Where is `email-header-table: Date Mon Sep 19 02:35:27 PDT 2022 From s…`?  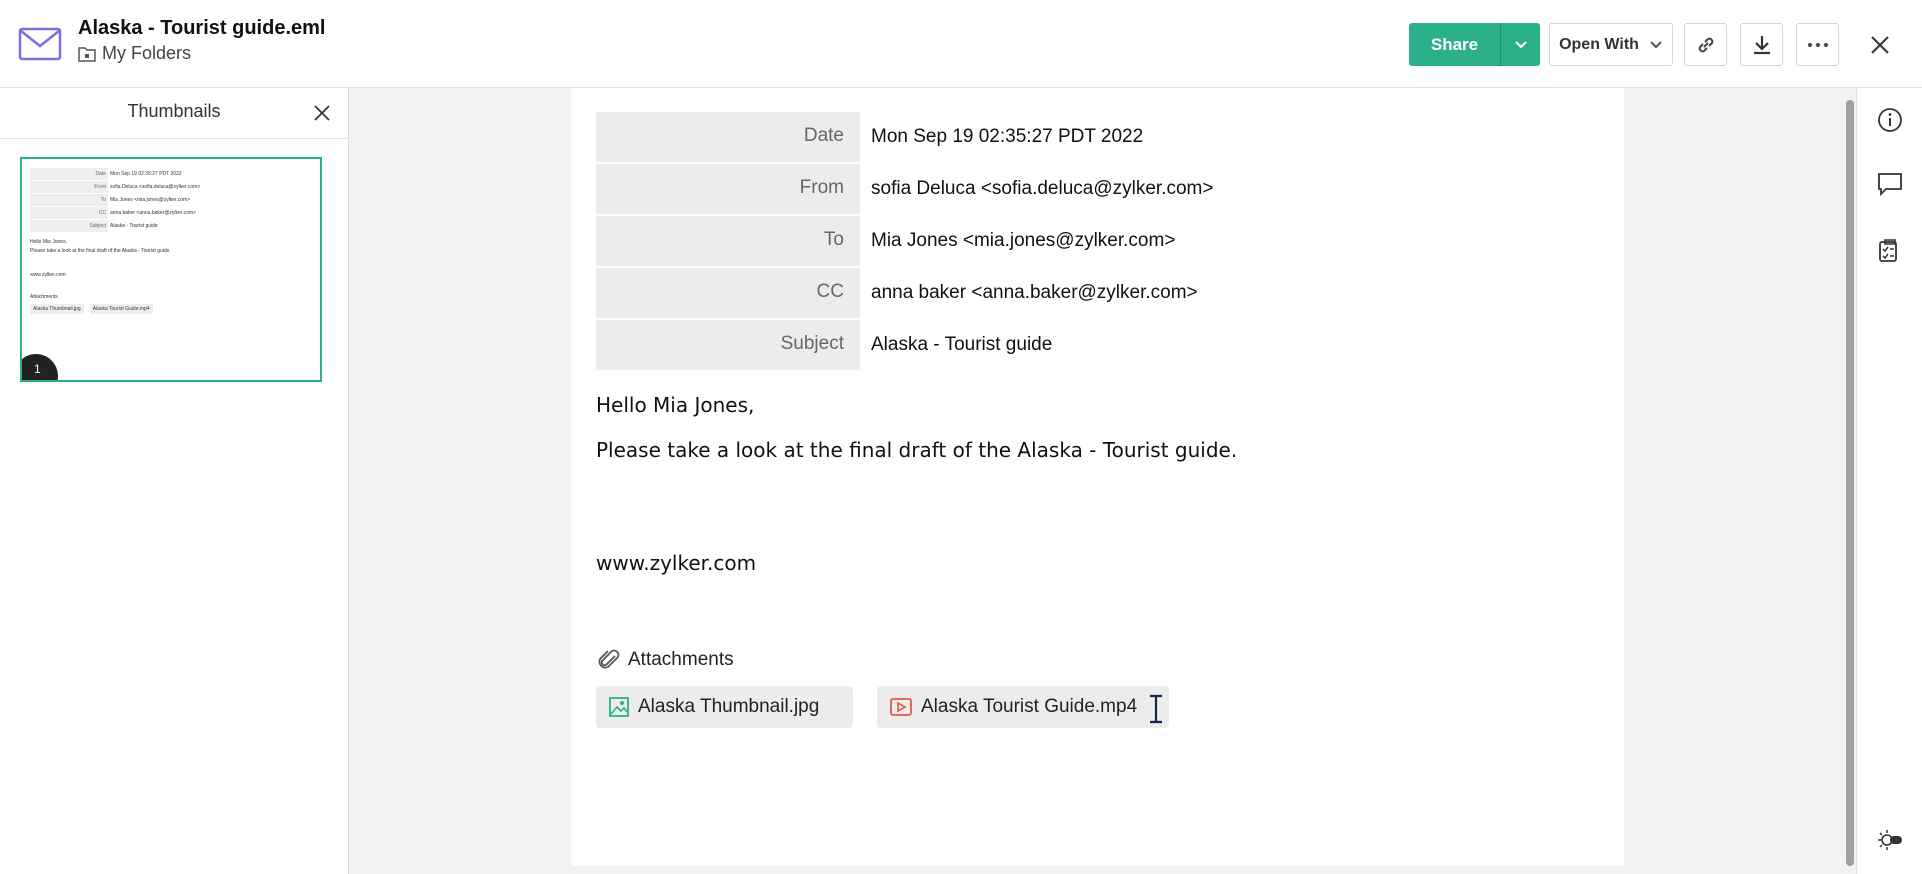 email-header-table: Date Mon Sep 19 02:35:27 PDT 2022 From s… is located at coordinates (917, 242).